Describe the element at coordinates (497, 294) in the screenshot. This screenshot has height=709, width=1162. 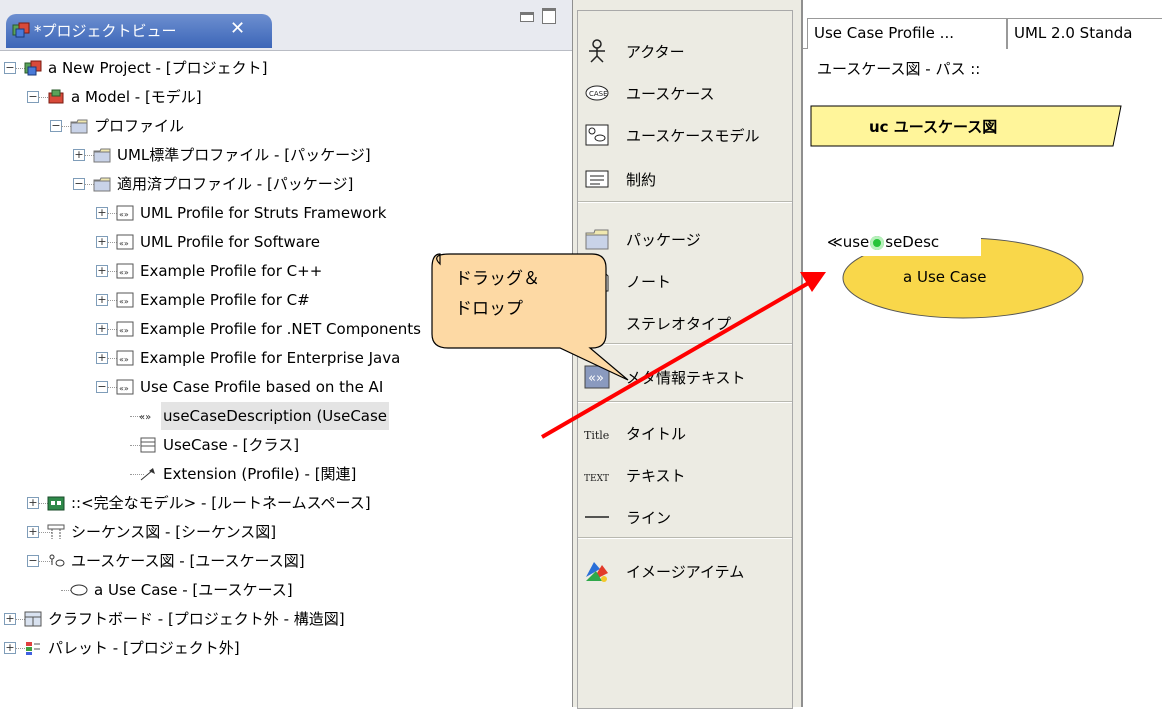
I see `callout-text: ドラッグ＆ ドロップ` at that location.